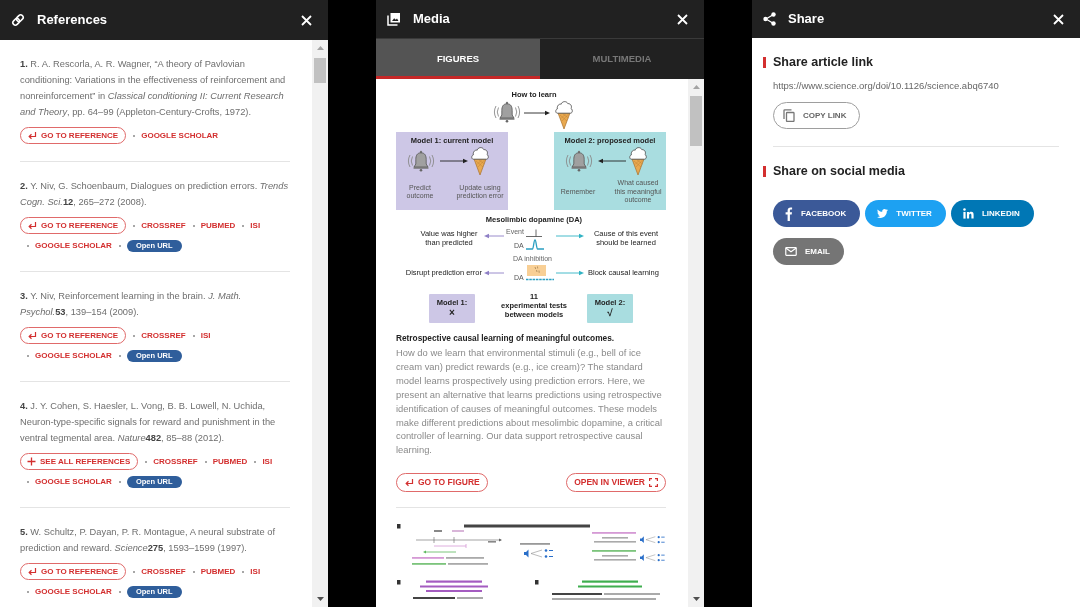  I want to click on article-url: https://www.science.org/doi/10.1126/science.abq6740, so click(886, 86).